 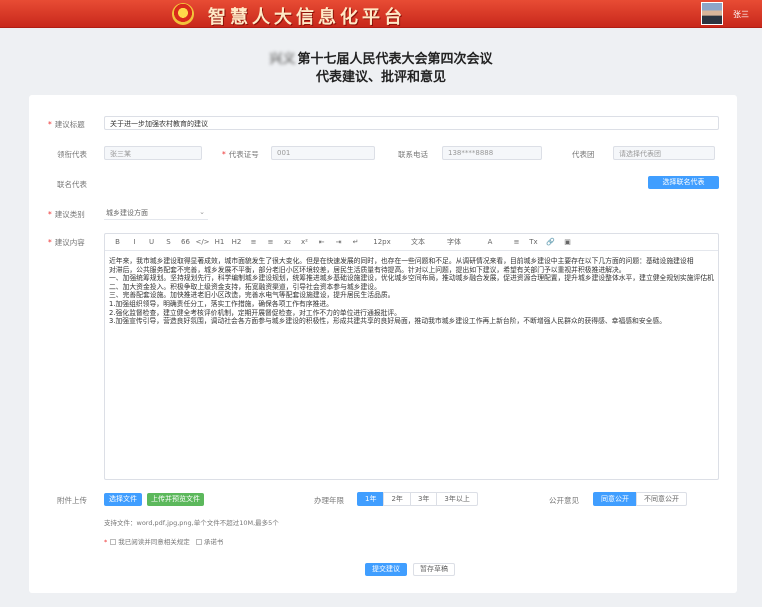 What do you see at coordinates (712, 13) in the screenshot?
I see `user-avatar` at bounding box center [712, 13].